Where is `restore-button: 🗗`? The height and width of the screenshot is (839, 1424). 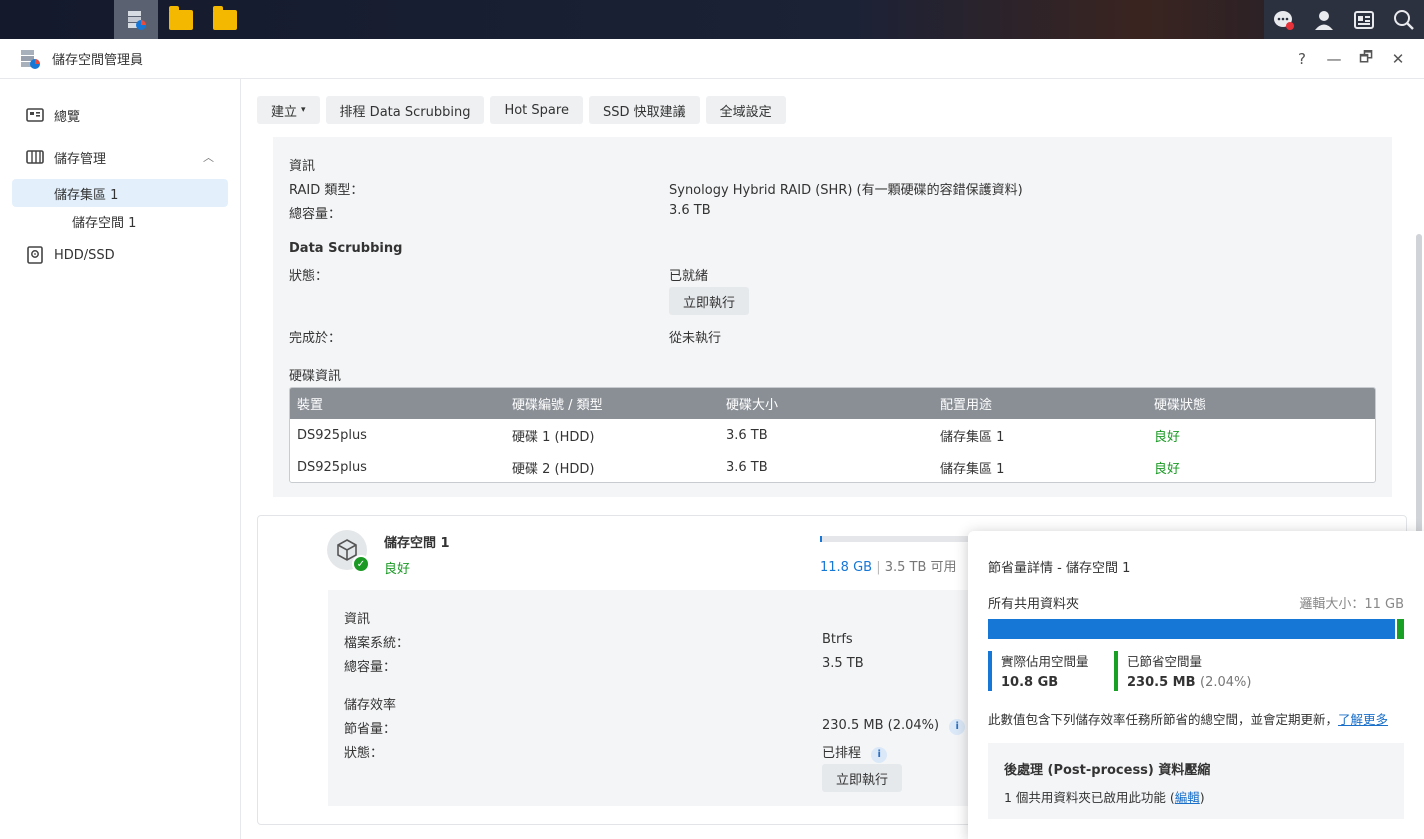 restore-button: 🗗 is located at coordinates (1366, 59).